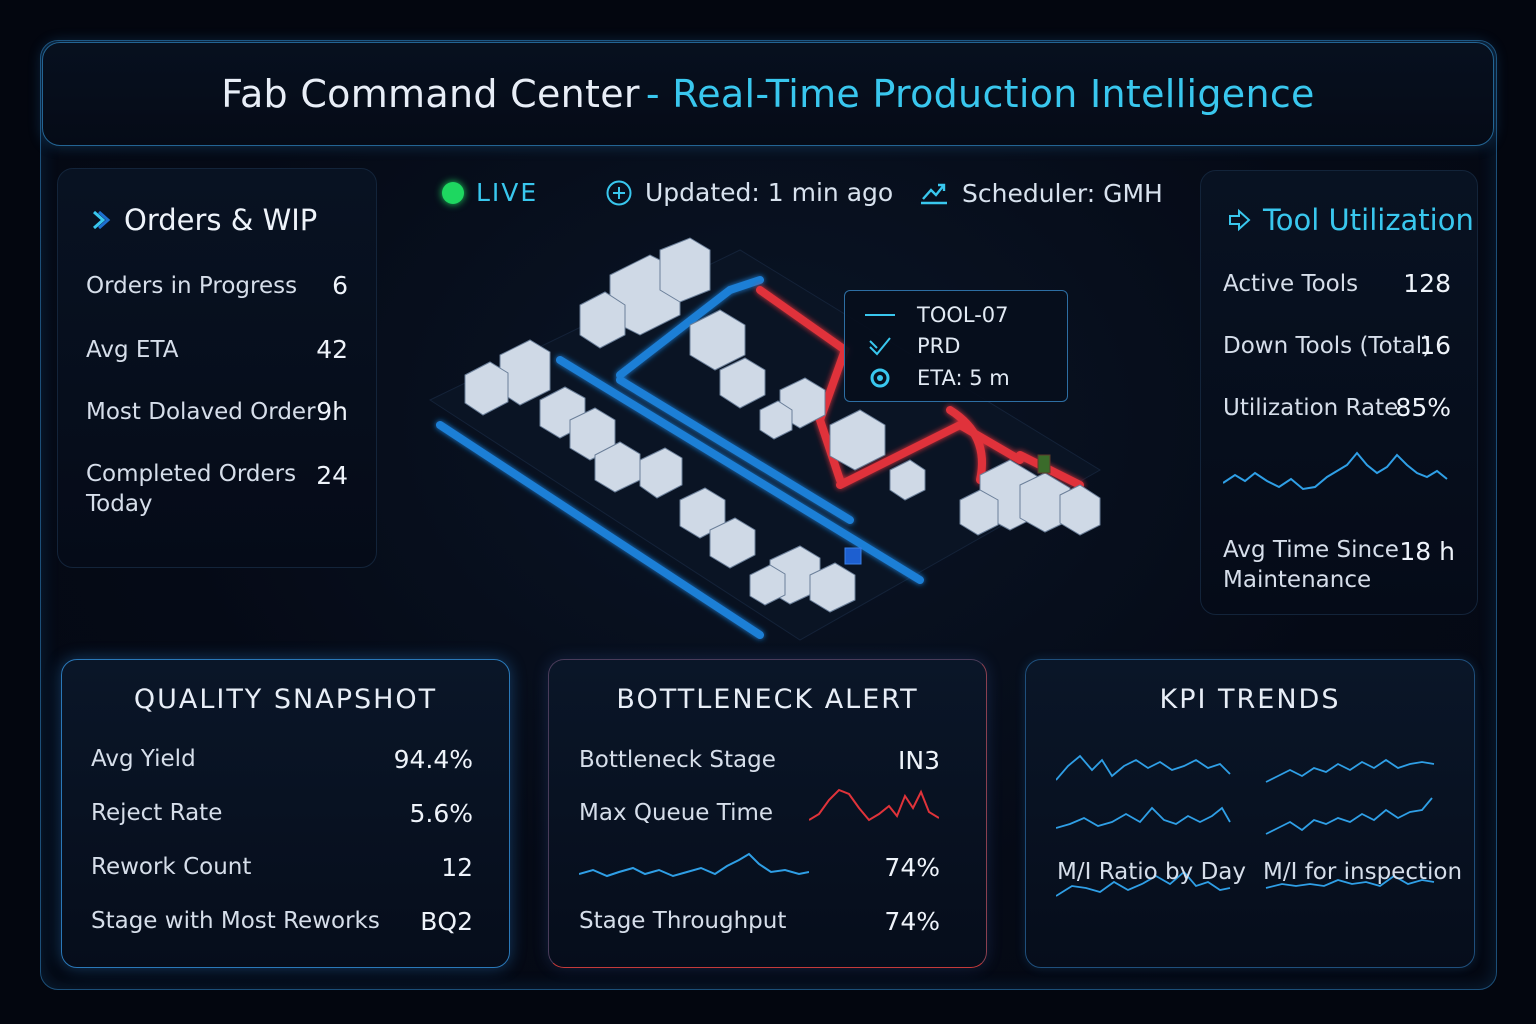  Describe the element at coordinates (332, 349) in the screenshot. I see `orders-row-value: 42` at that location.